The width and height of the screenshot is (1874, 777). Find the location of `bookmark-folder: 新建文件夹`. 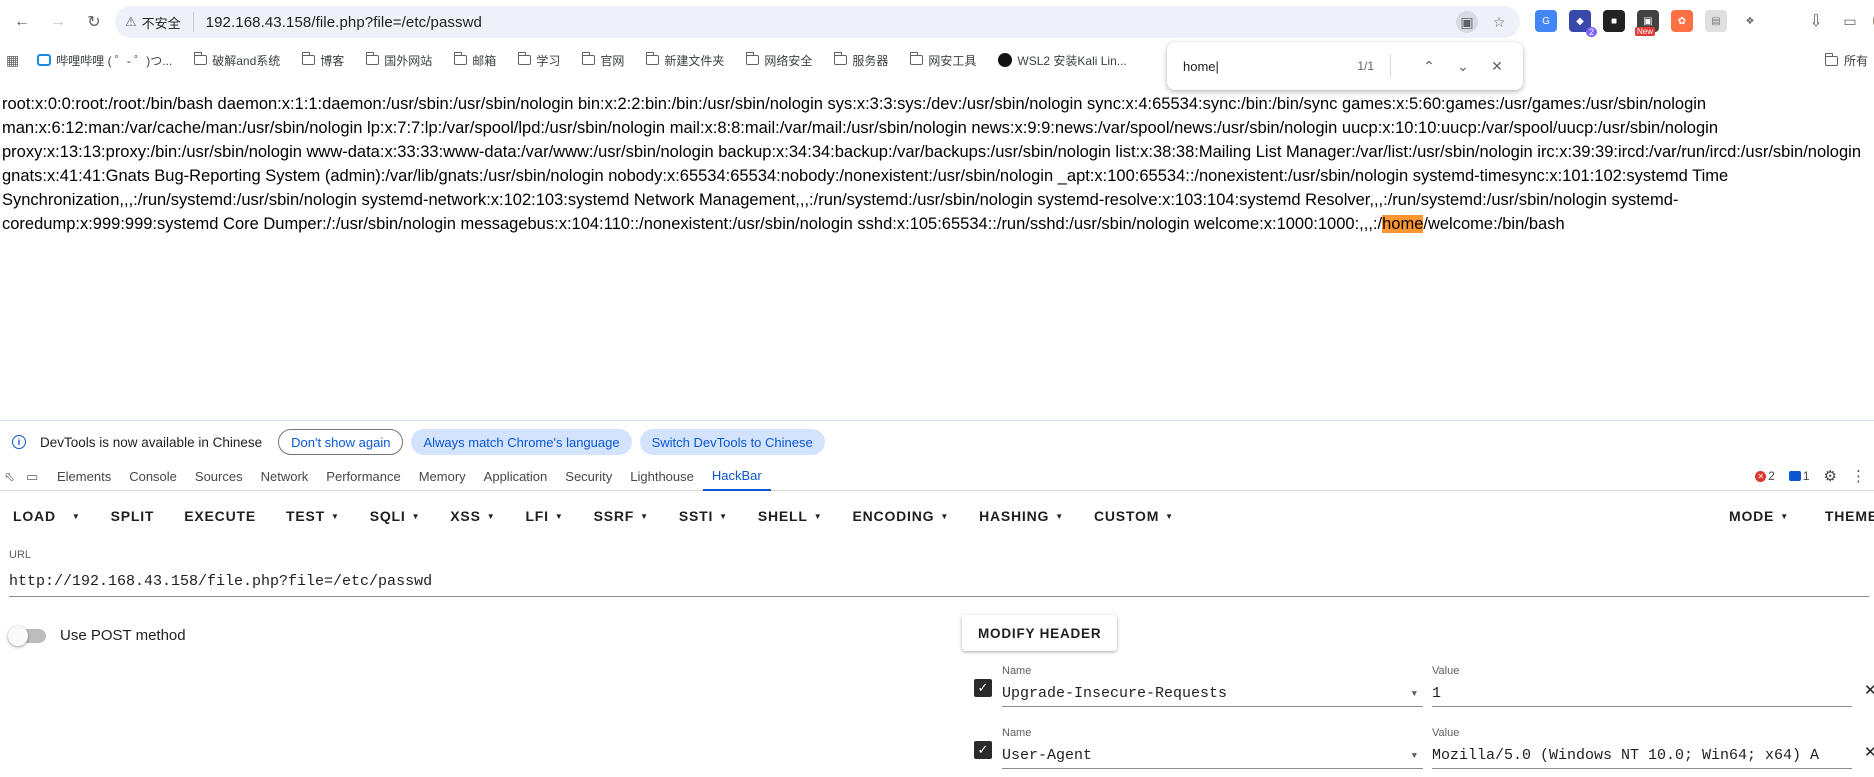

bookmark-folder: 新建文件夹 is located at coordinates (684, 60).